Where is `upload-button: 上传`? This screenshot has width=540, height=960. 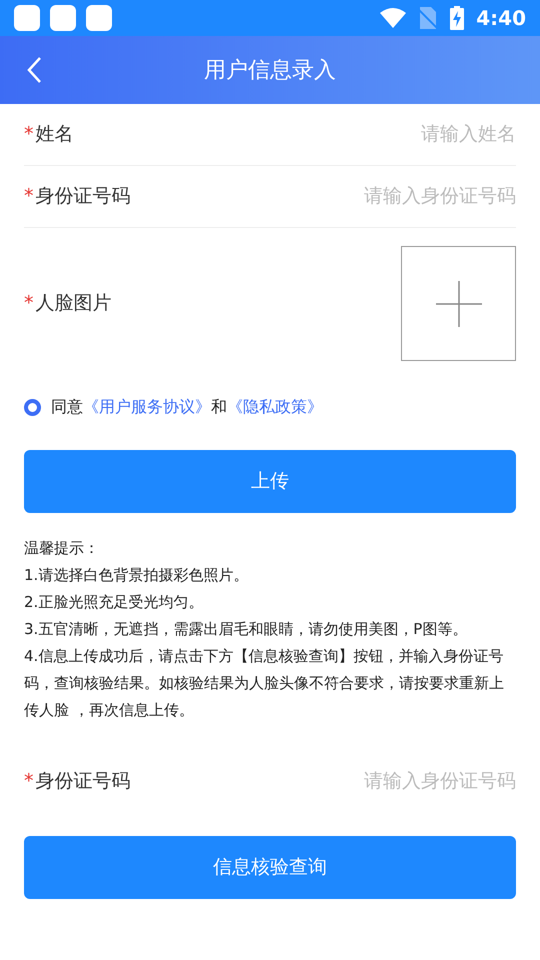
upload-button: 上传 is located at coordinates (270, 481).